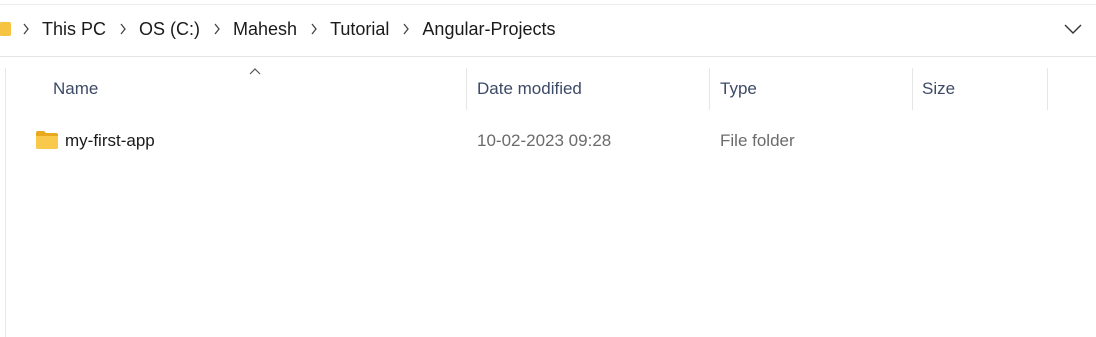 Image resolution: width=1096 pixels, height=337 pixels. I want to click on file-name: my-first-app, so click(260, 141).